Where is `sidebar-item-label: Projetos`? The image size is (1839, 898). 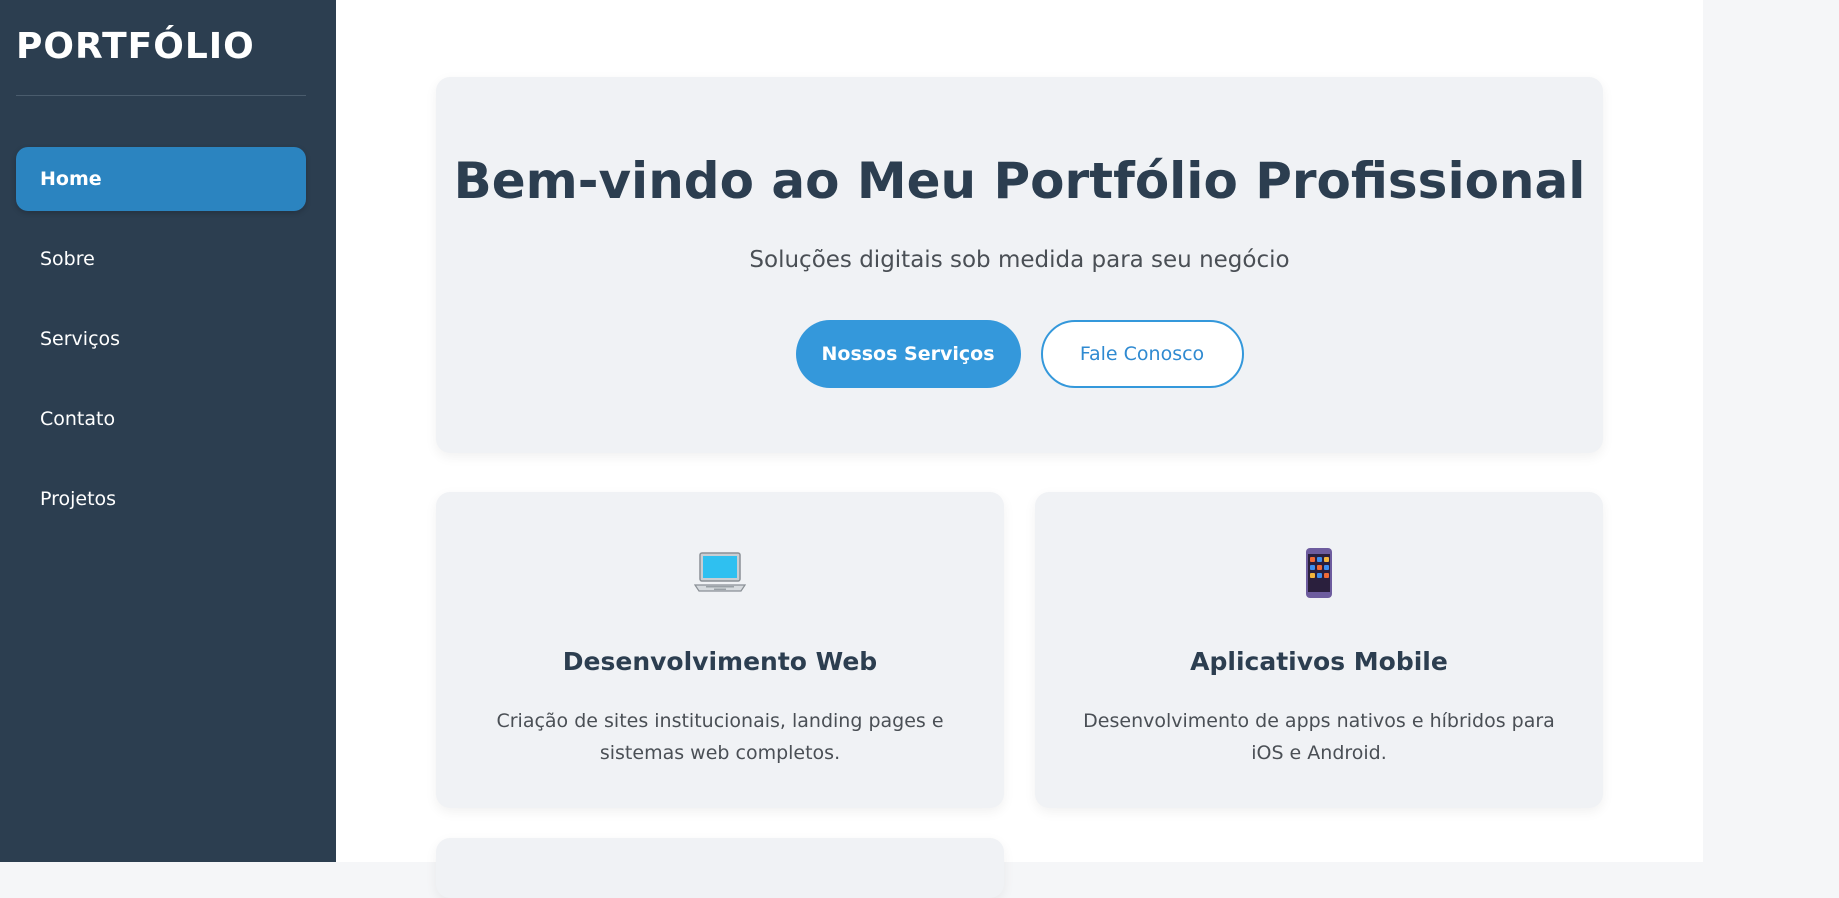
sidebar-item-label: Projetos is located at coordinates (78, 499).